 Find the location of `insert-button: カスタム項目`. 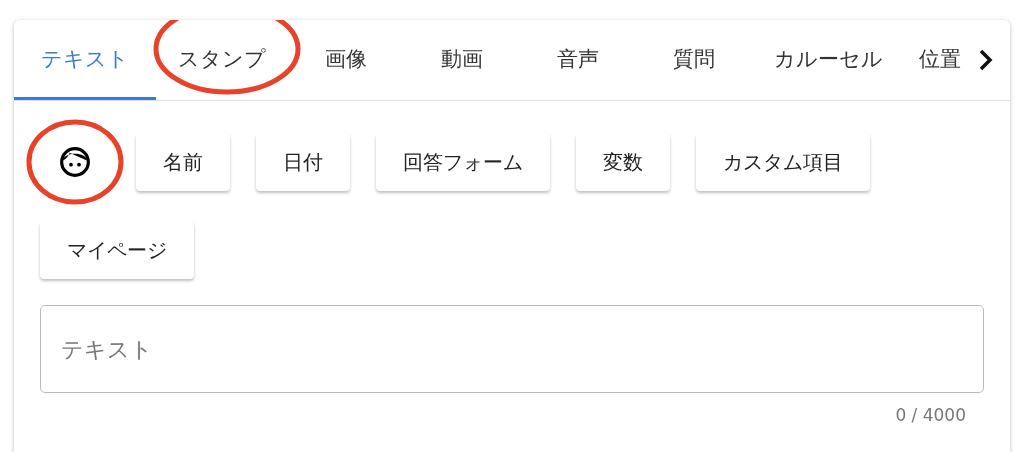

insert-button: カスタム項目 is located at coordinates (783, 162).